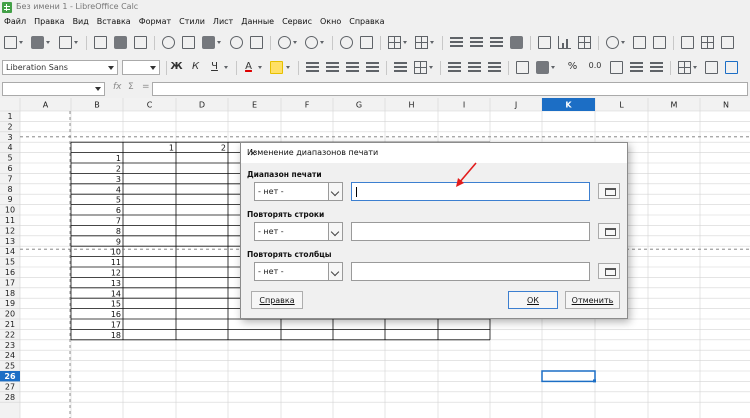  What do you see at coordinates (656, 67) in the screenshot?
I see `delete-decimal-icon` at bounding box center [656, 67].